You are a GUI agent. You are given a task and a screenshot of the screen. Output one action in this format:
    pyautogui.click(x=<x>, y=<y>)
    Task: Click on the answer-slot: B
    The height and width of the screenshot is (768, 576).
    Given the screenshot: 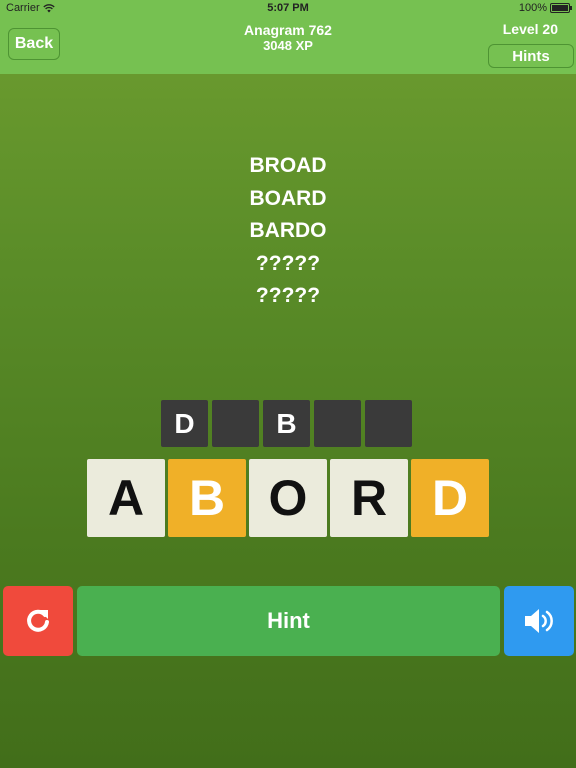 What is the action you would take?
    pyautogui.click(x=286, y=423)
    